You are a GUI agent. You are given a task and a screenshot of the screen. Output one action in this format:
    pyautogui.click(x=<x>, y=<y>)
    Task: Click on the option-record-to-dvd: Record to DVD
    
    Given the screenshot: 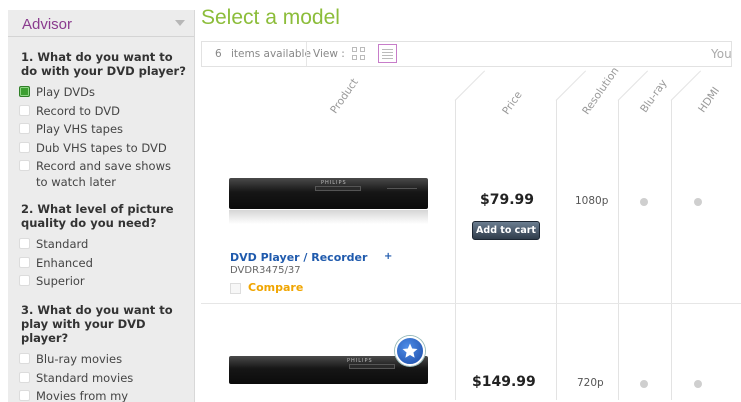 What is the action you would take?
    pyautogui.click(x=97, y=111)
    